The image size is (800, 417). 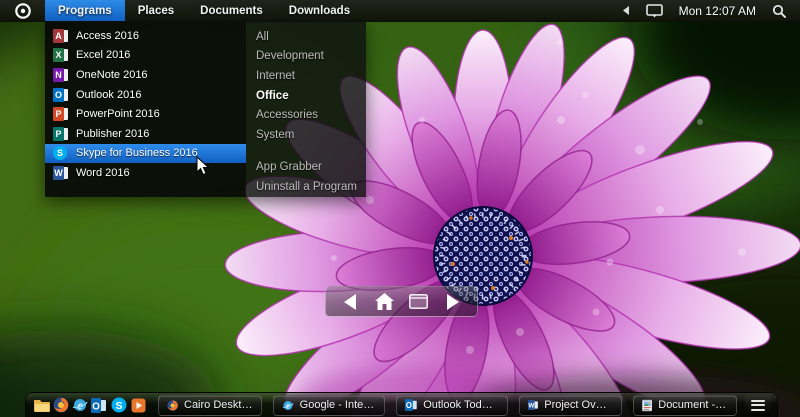 I want to click on category-internet: Internet, so click(x=306, y=76).